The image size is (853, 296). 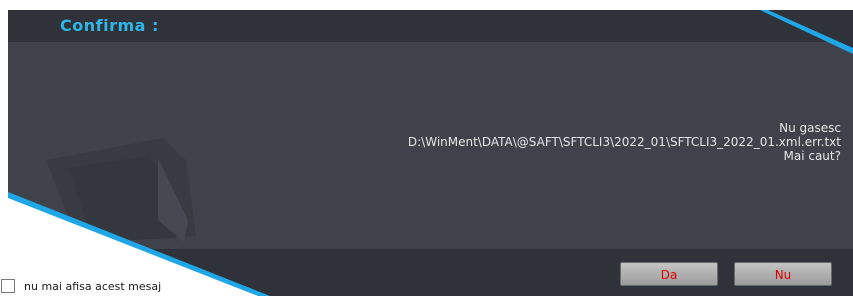 I want to click on dont-show-checkbox, so click(x=8, y=286).